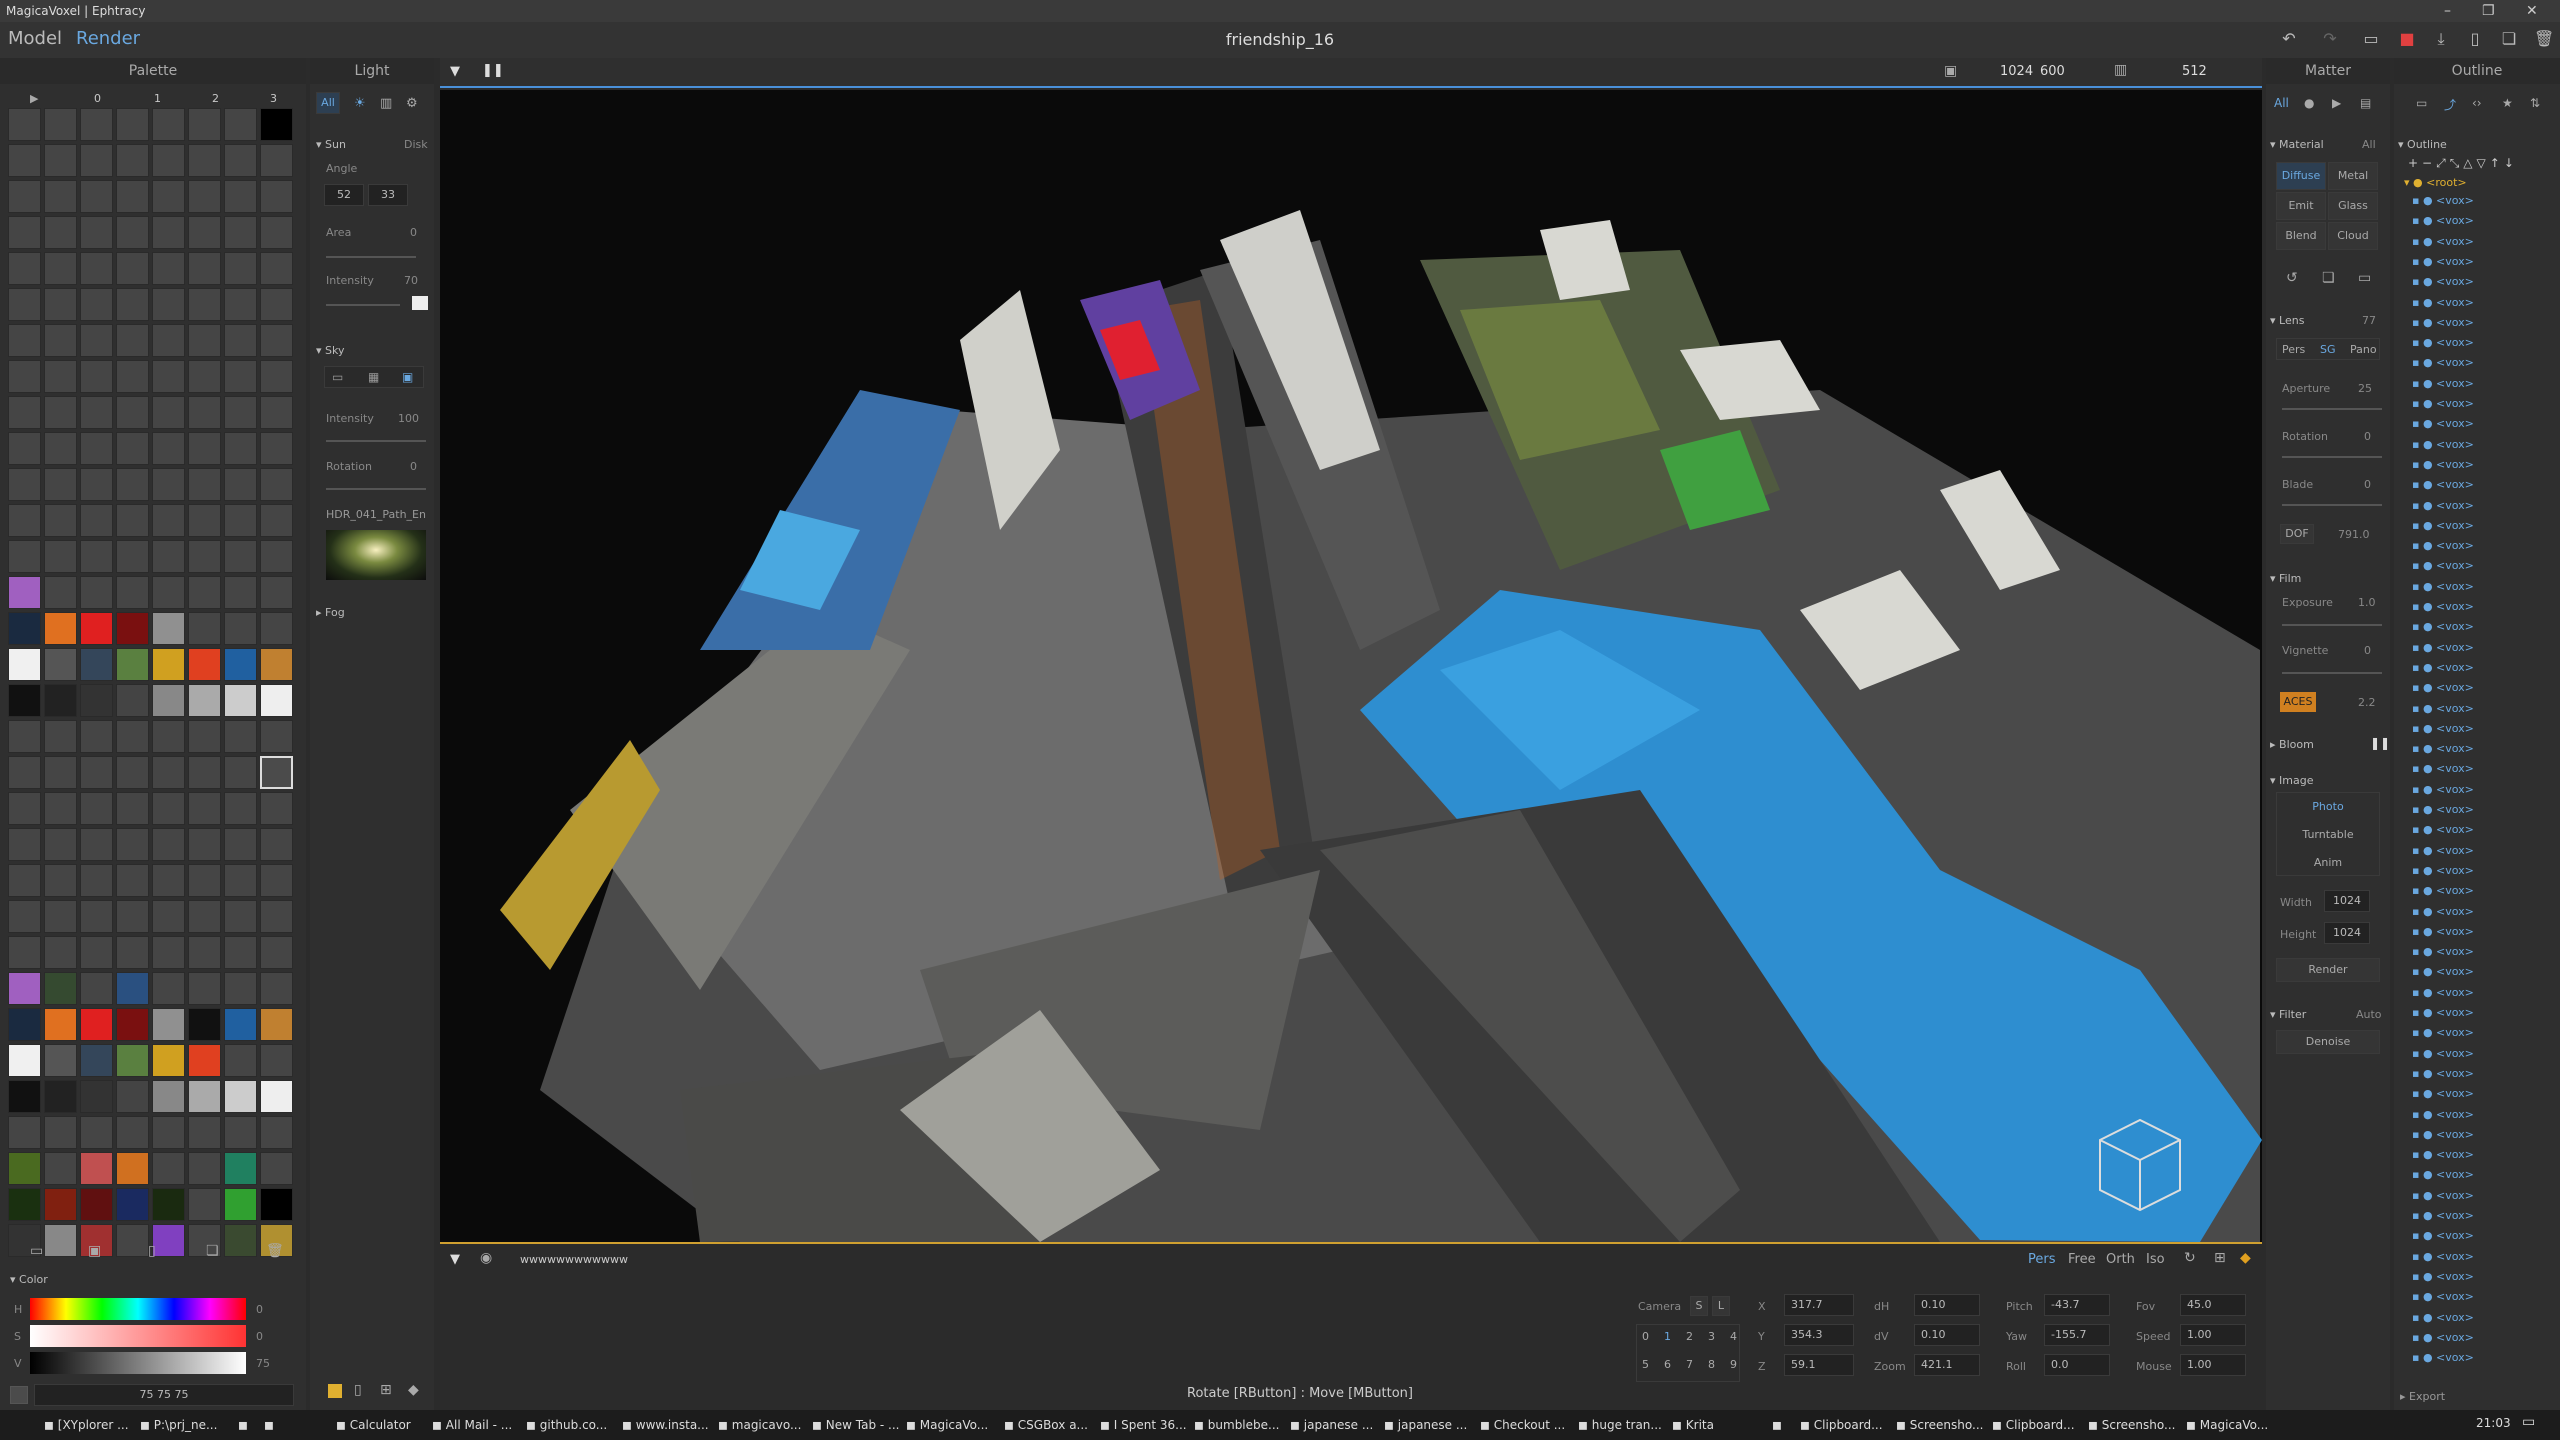 This screenshot has width=2560, height=1440. What do you see at coordinates (455, 1259) in the screenshot?
I see `console-menu-icon: ▼` at bounding box center [455, 1259].